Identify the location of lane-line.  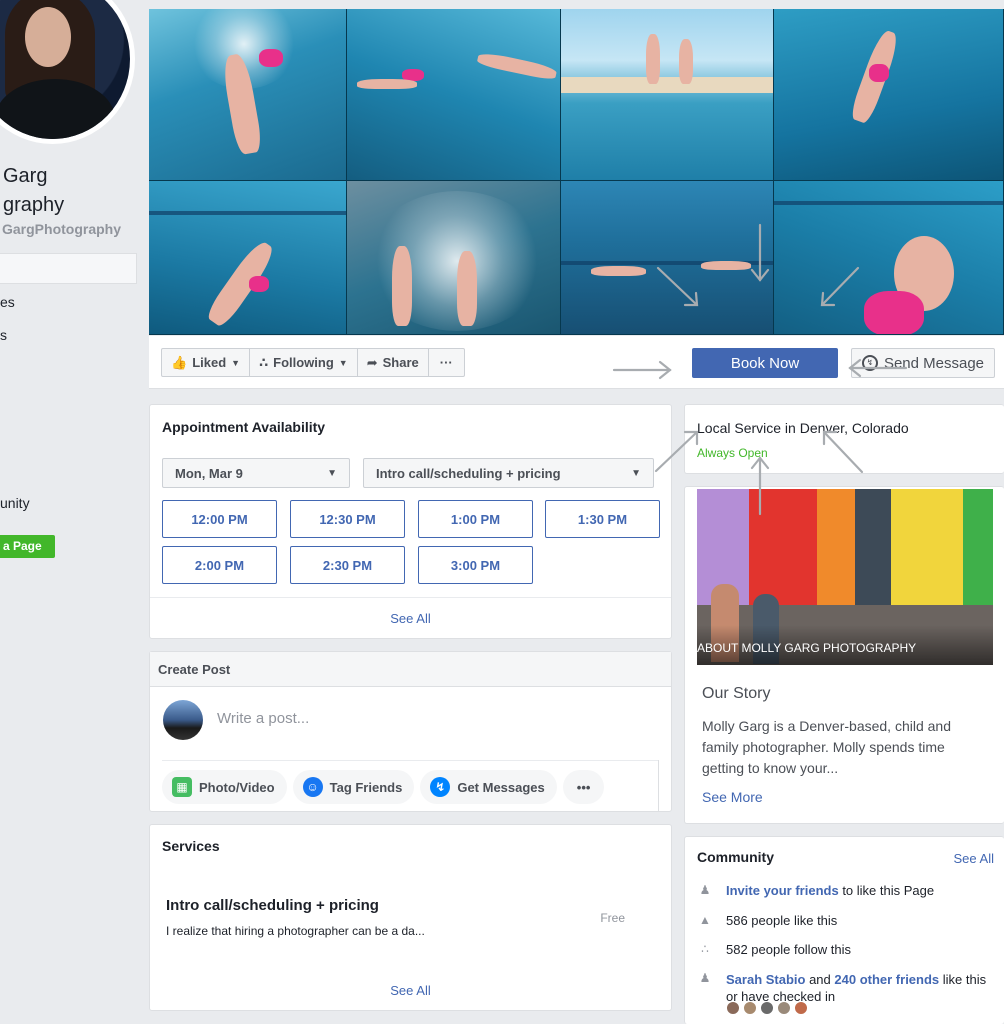
(247, 213).